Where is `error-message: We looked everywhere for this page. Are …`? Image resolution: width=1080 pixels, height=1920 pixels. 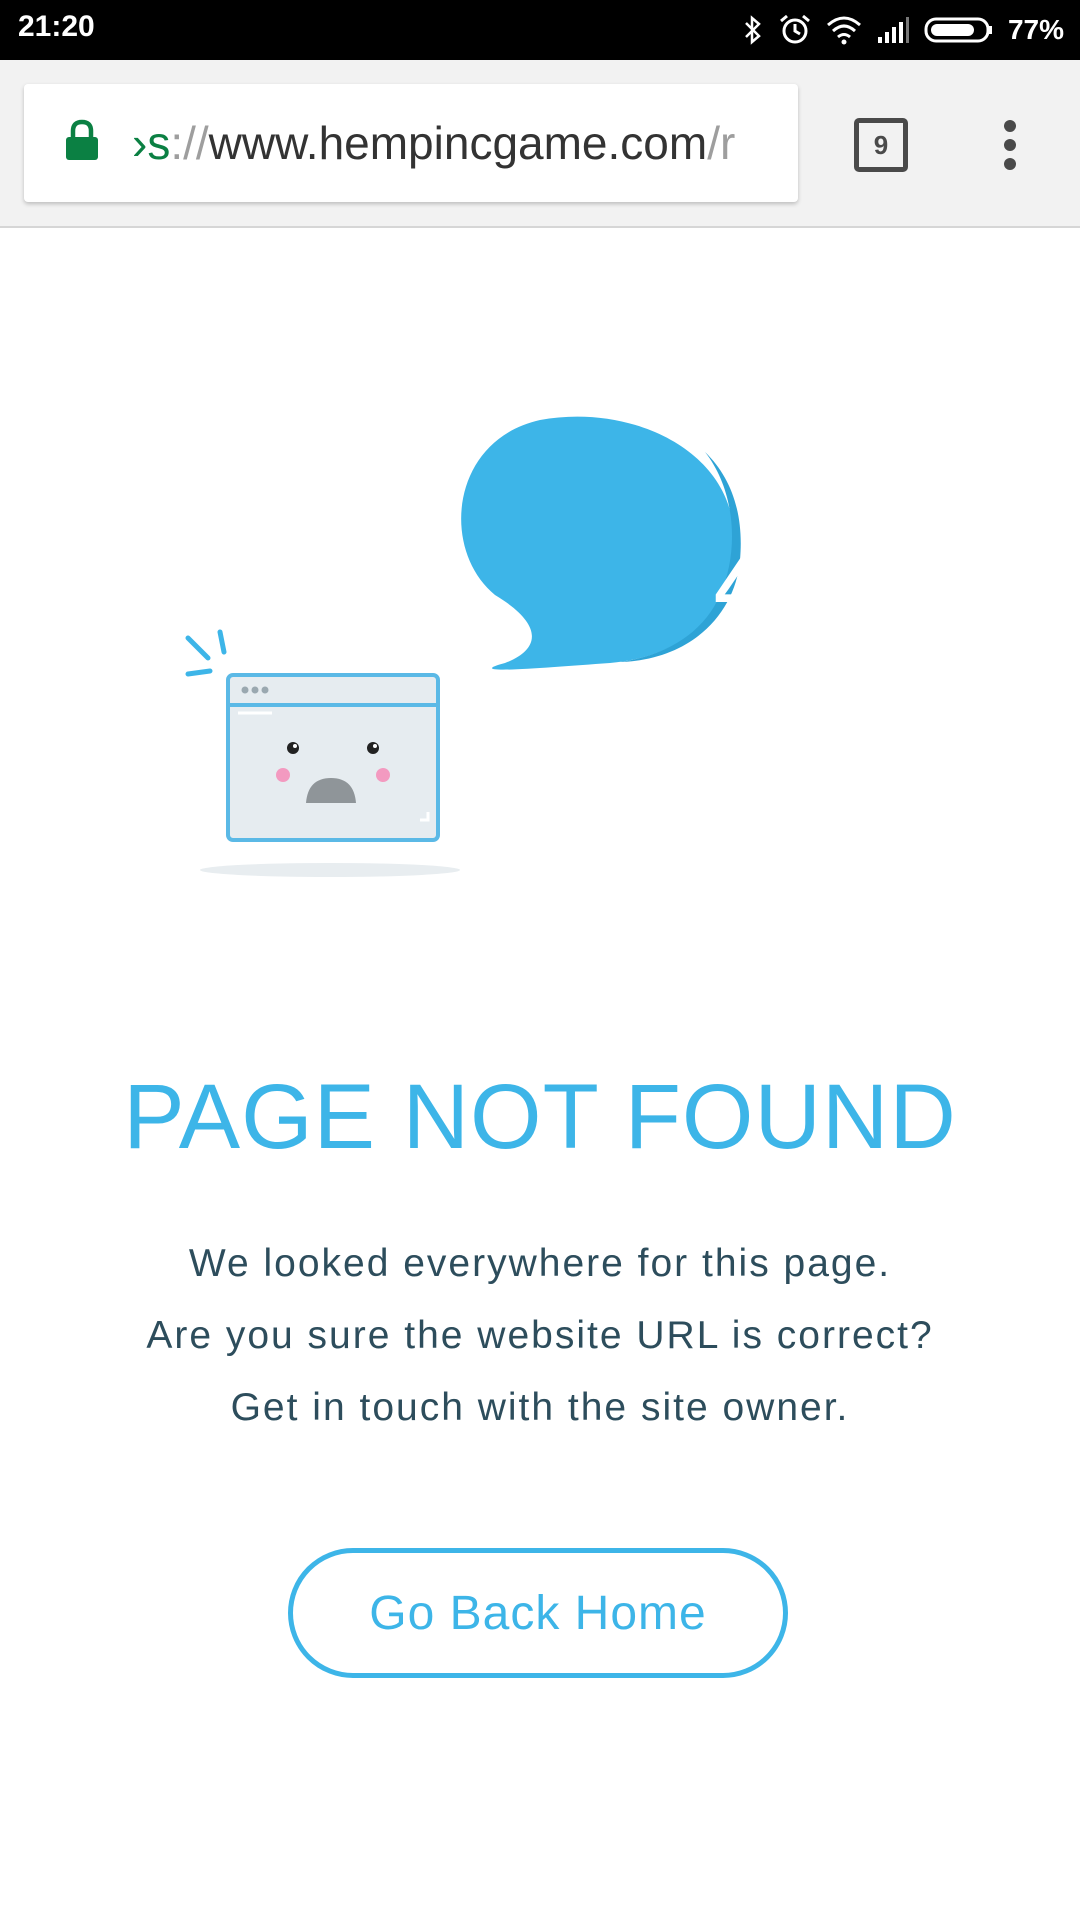
error-message: We looked everywhere for this page. Are … is located at coordinates (540, 1336).